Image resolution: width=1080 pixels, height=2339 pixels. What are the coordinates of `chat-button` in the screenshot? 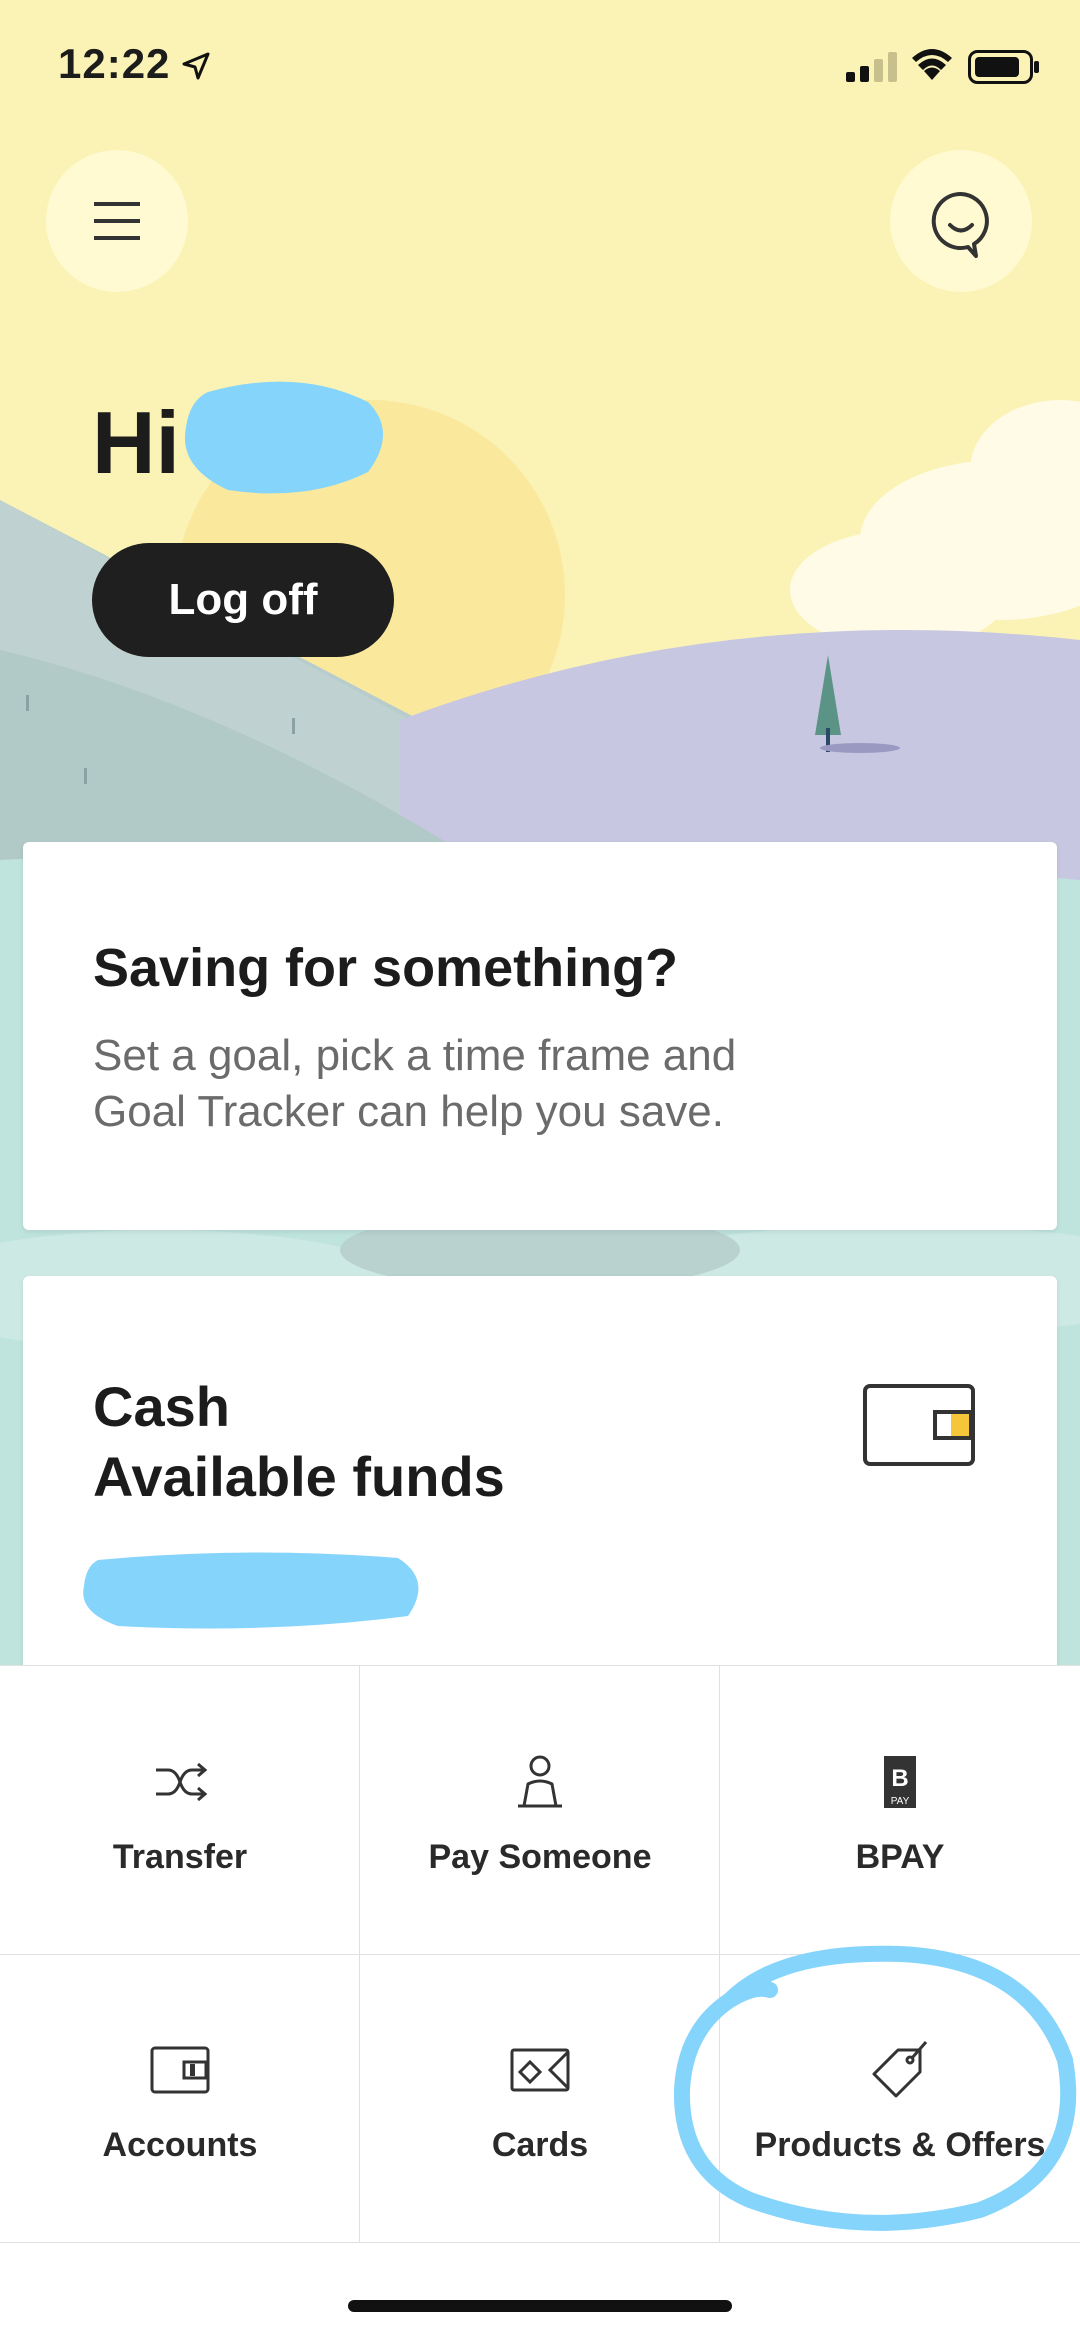 It's located at (961, 221).